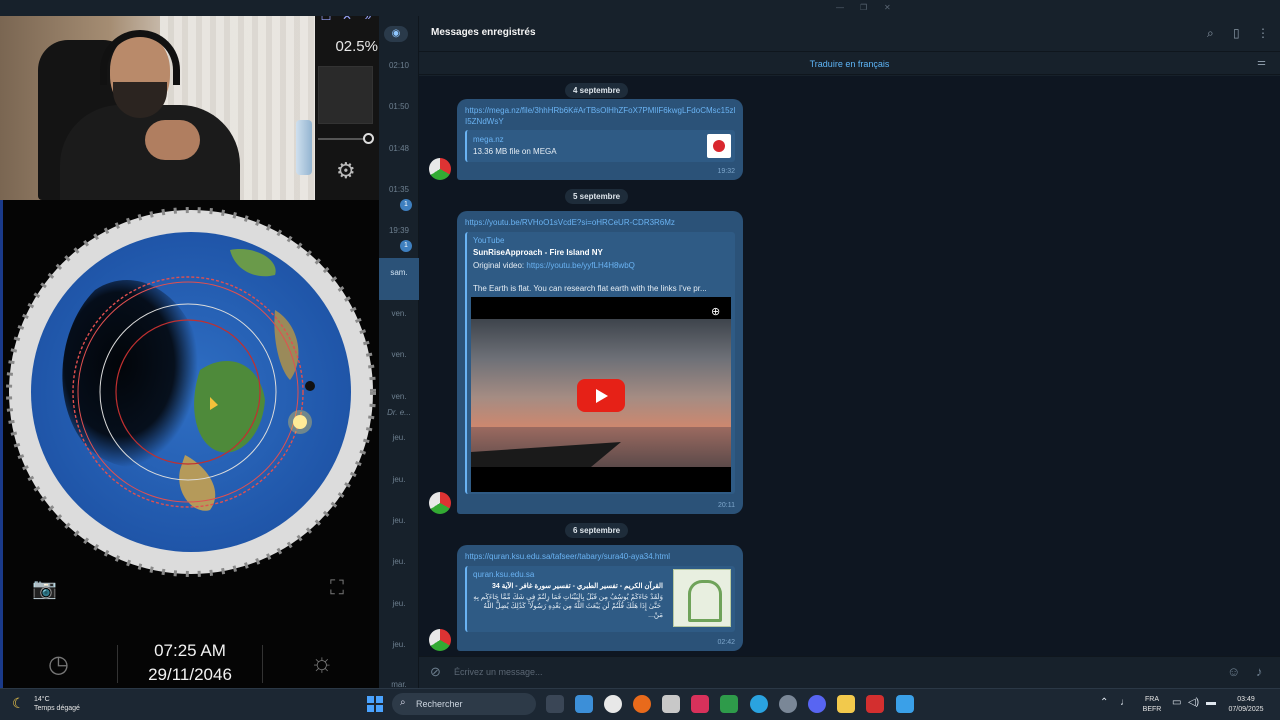 Image resolution: width=1280 pixels, height=720 pixels. I want to click on settings-app-icon, so click(788, 704).